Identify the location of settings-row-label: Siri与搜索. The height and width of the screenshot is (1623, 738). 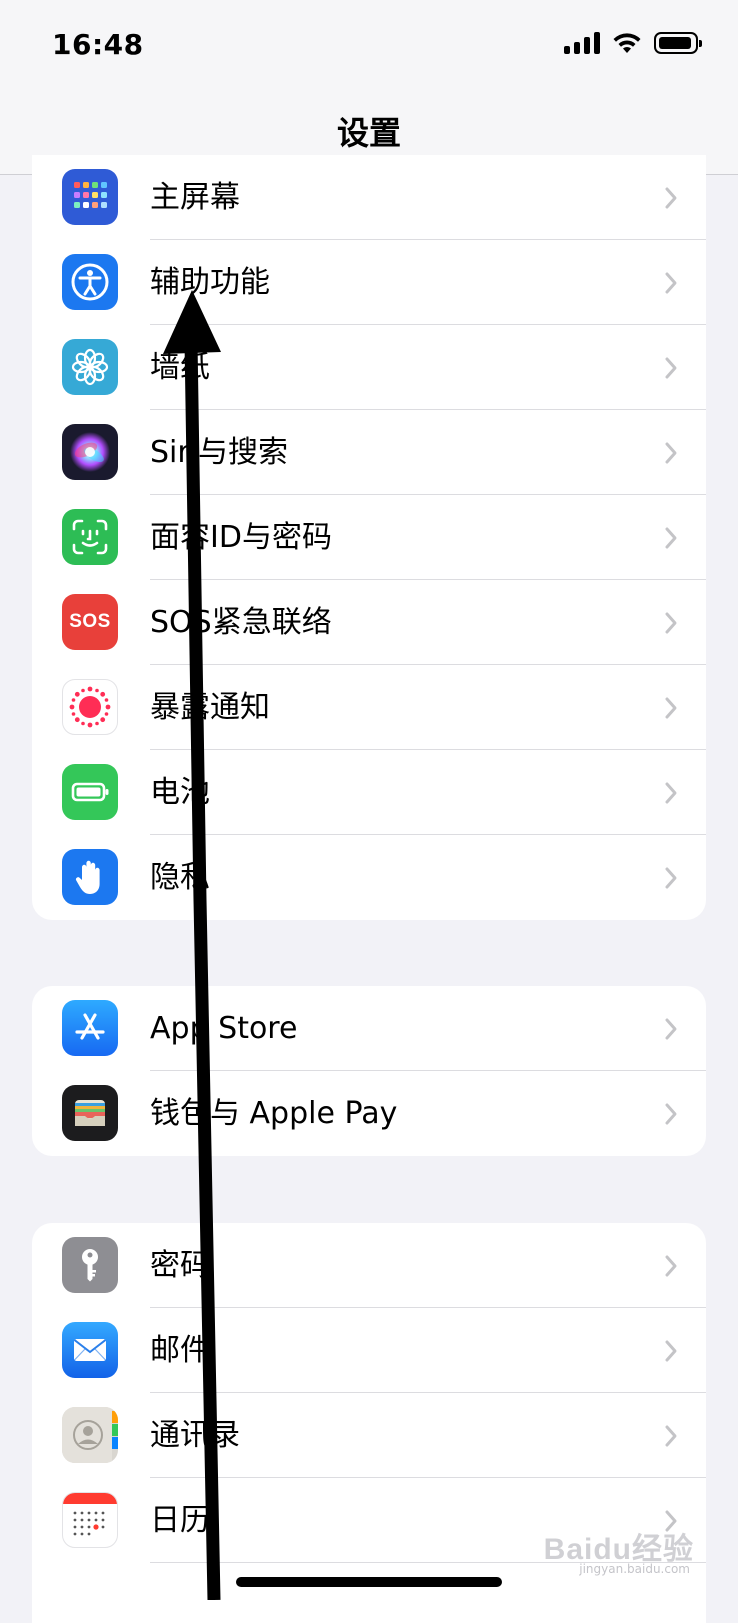
(219, 452).